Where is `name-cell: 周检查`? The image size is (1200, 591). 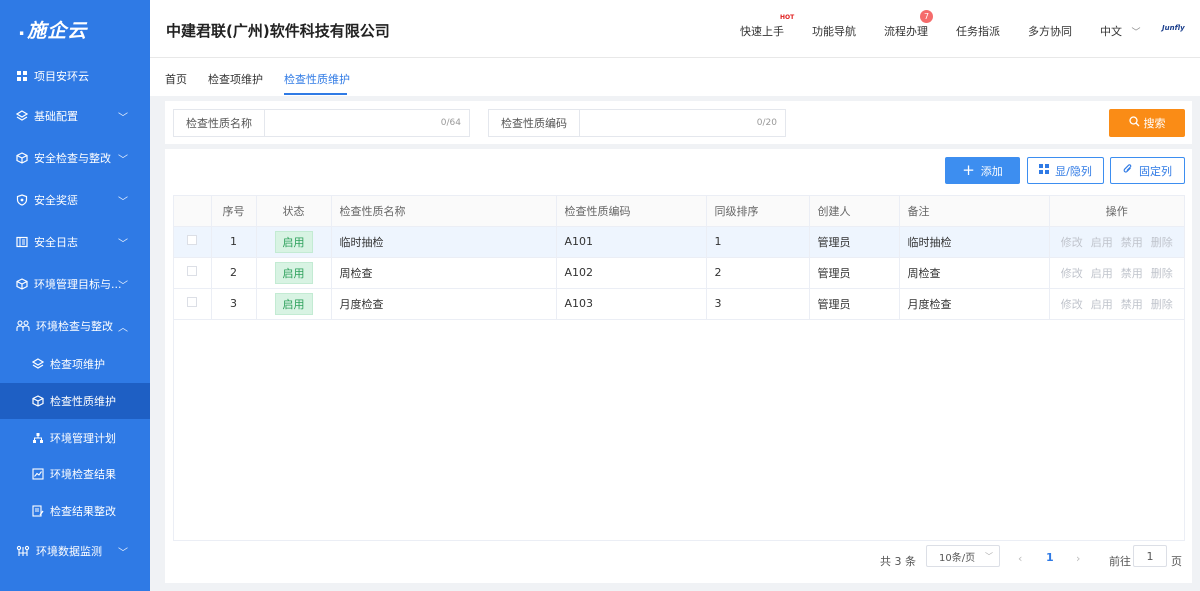 name-cell: 周检查 is located at coordinates (444, 273).